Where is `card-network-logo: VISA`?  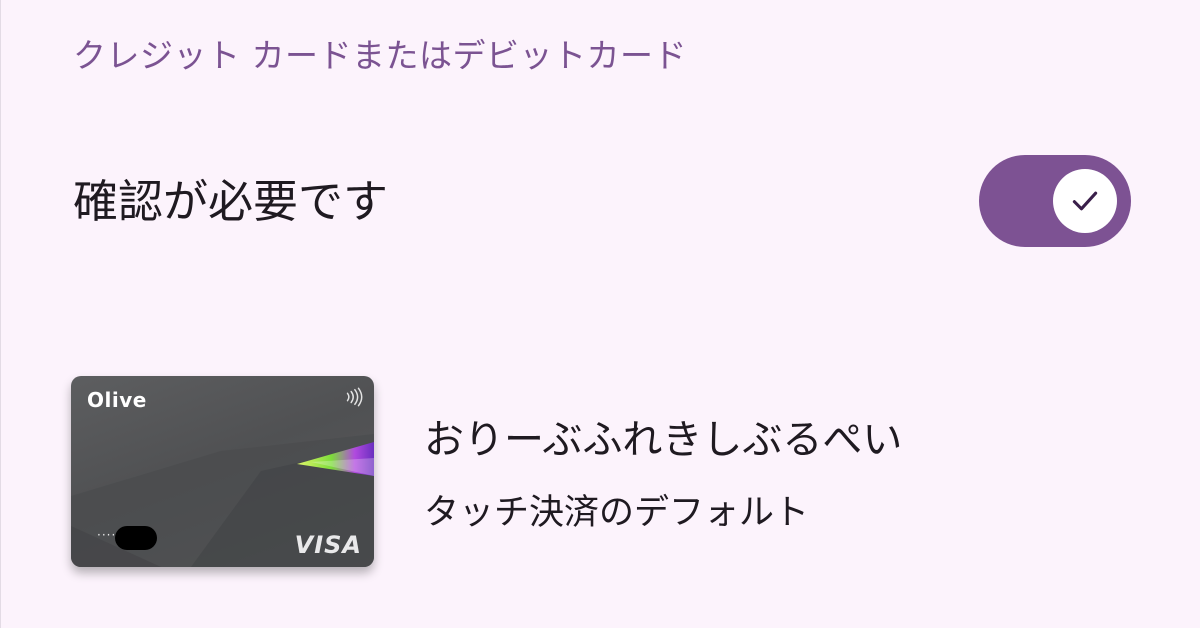 card-network-logo: VISA is located at coordinates (328, 545).